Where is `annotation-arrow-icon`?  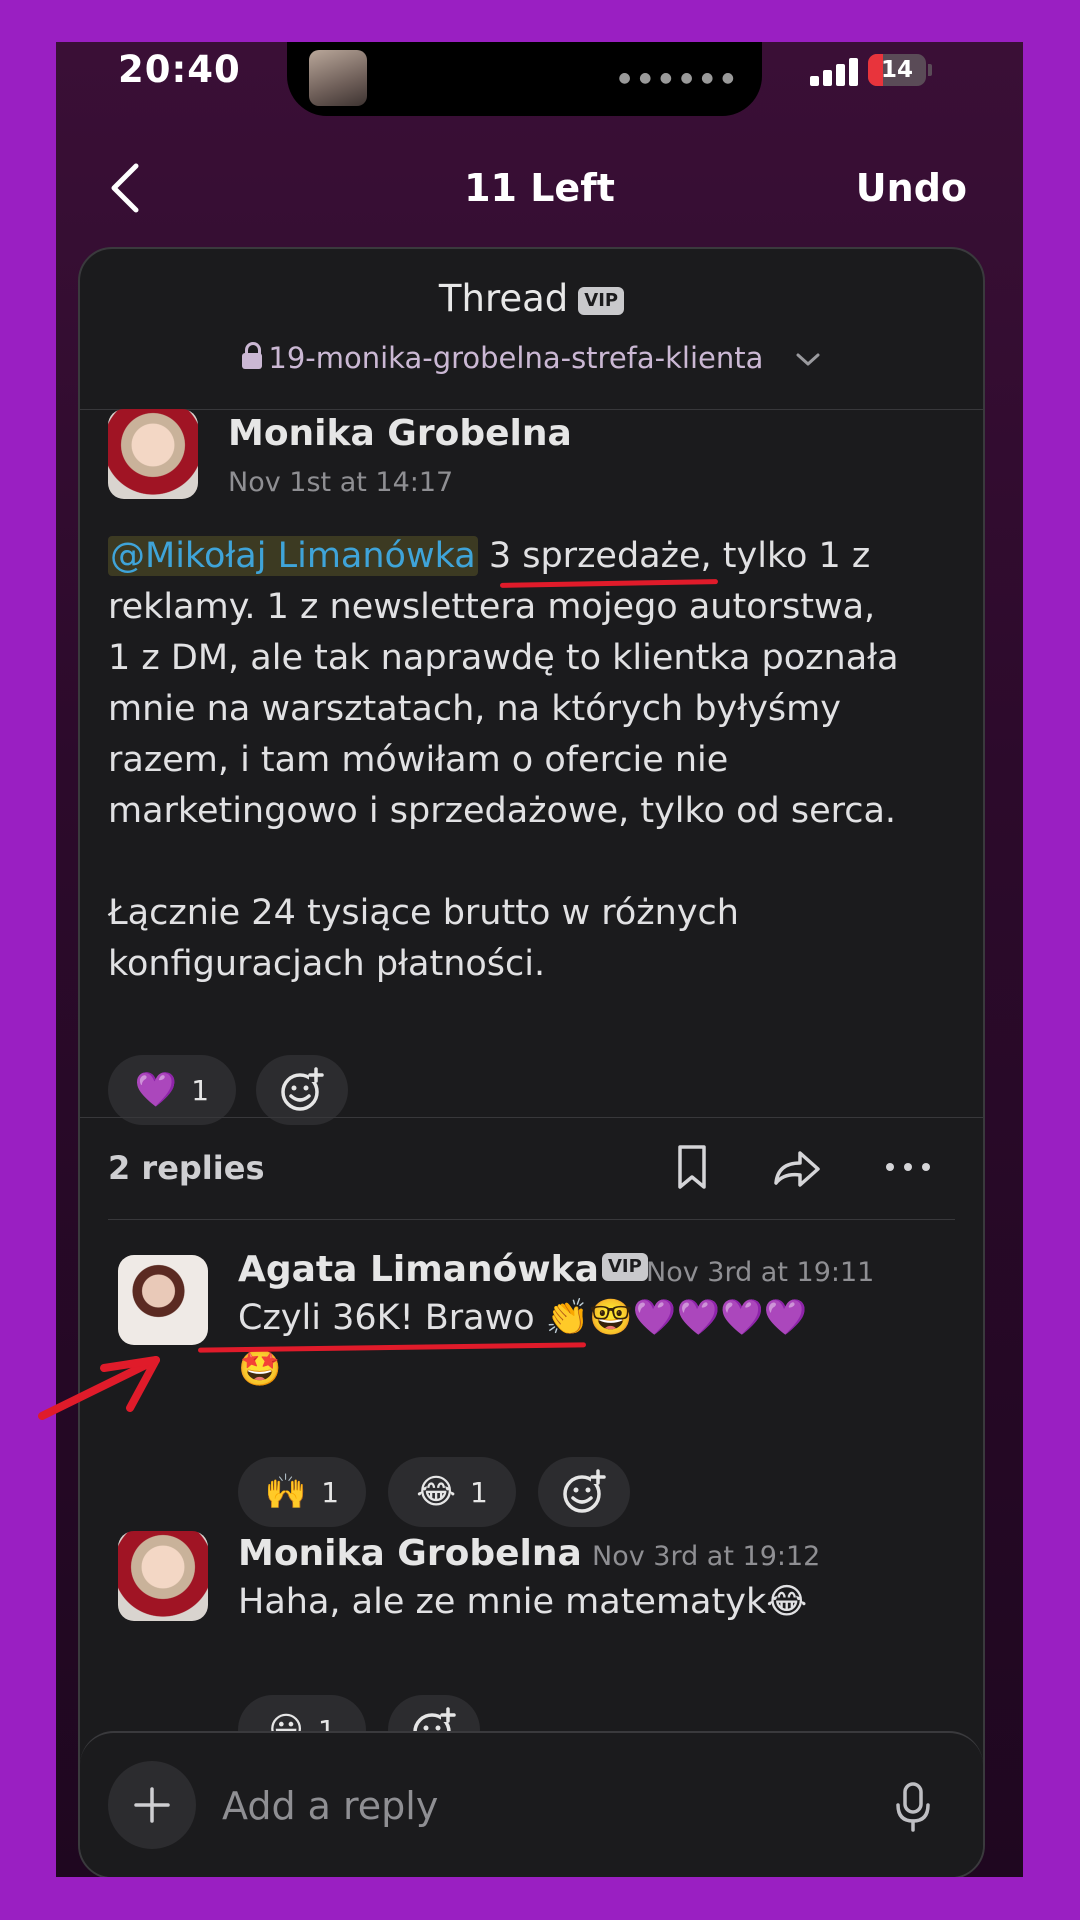
annotation-arrow-icon is located at coordinates (99, 1388).